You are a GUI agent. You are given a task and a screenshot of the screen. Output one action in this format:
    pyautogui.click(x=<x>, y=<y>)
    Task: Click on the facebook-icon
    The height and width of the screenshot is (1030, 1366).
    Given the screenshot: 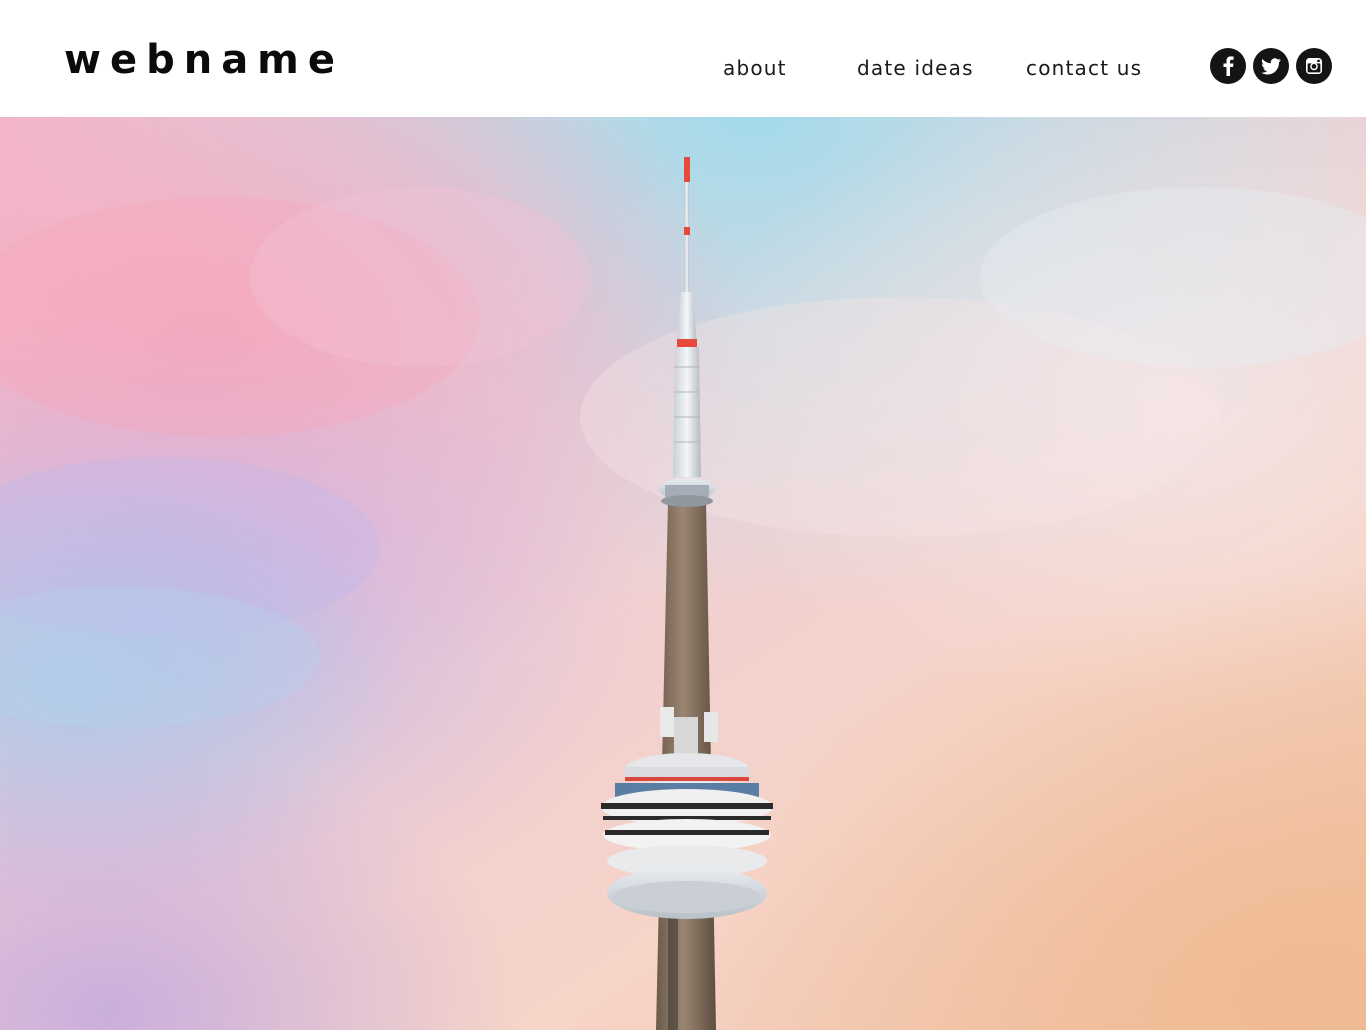 What is the action you would take?
    pyautogui.click(x=1228, y=66)
    